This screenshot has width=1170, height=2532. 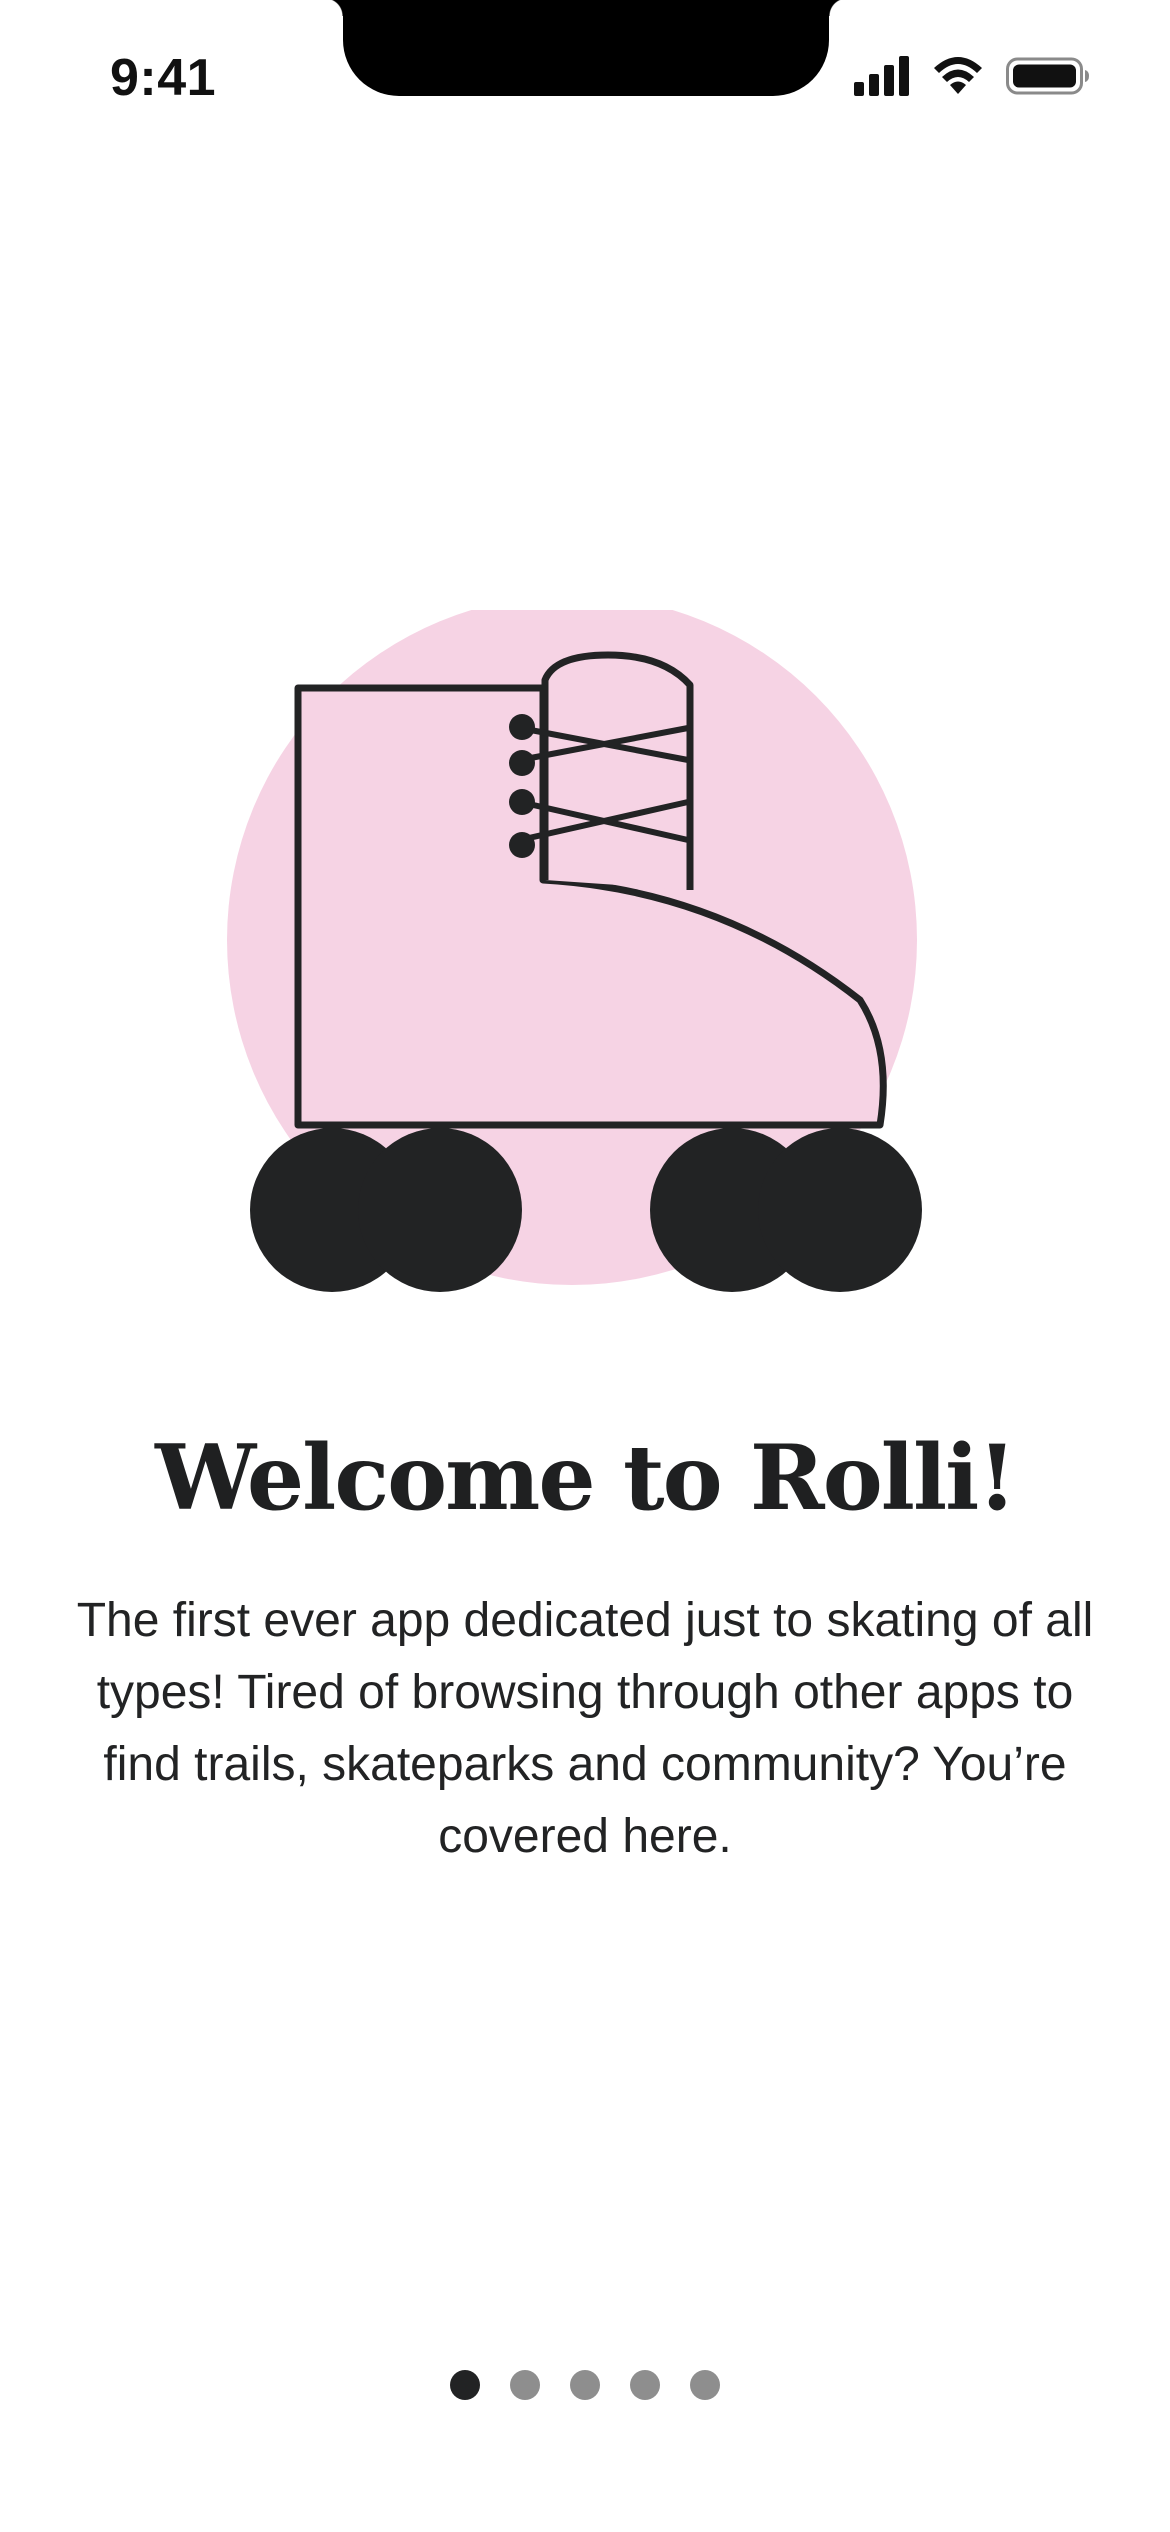 I want to click on cellular-signal-icon, so click(x=882, y=76).